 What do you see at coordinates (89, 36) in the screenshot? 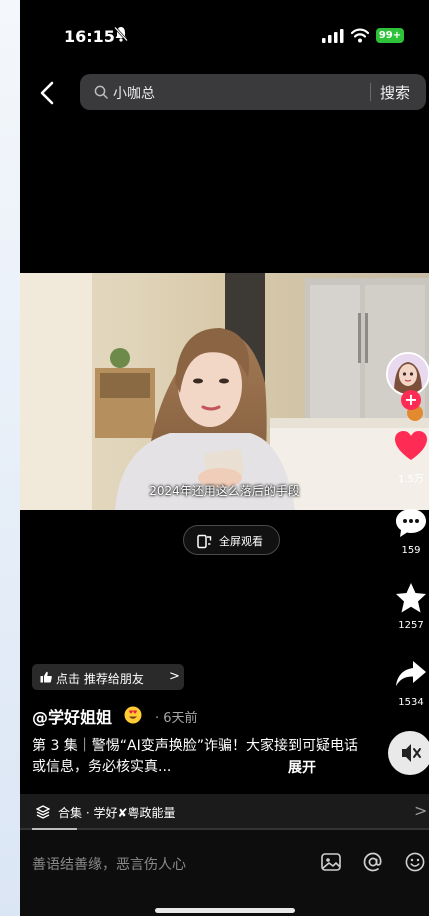
I see `status-time: 16:15` at bounding box center [89, 36].